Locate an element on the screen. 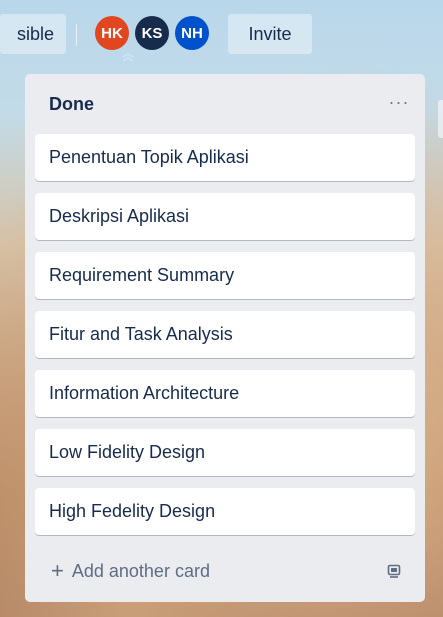 This screenshot has height=617, width=443. avatar-hk: HK is located at coordinates (112, 33).